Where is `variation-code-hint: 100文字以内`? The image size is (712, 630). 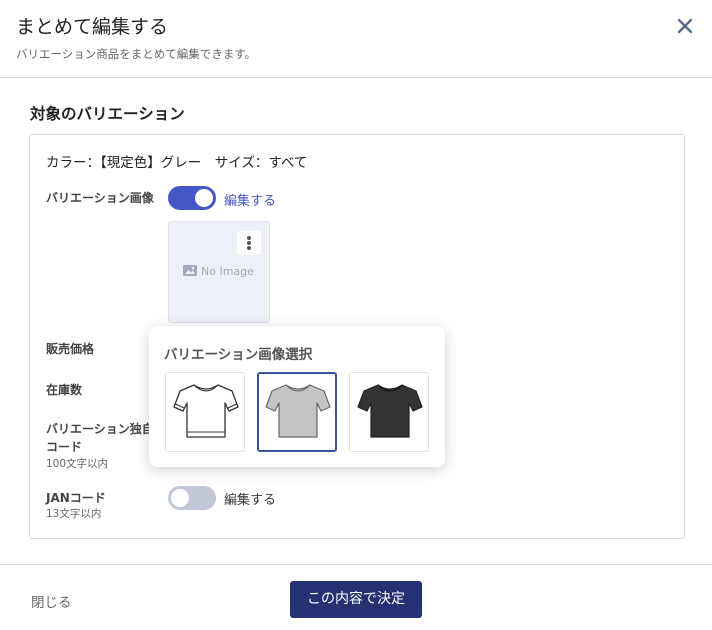
variation-code-hint: 100文字以内 is located at coordinates (77, 464).